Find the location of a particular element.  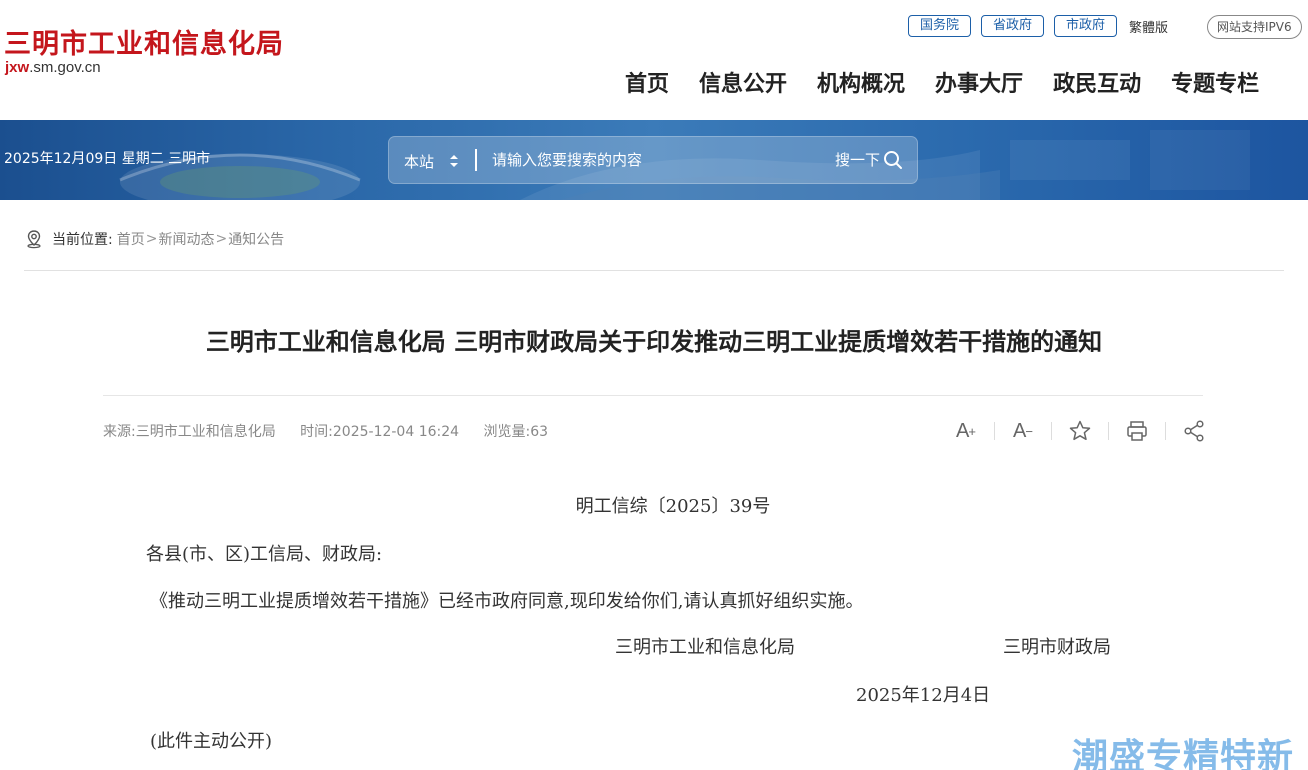

article-title: 三明市工业和信息化局 三明市财政局关于印发推动三明工业提质增效若干措施的通知 is located at coordinates (654, 342).